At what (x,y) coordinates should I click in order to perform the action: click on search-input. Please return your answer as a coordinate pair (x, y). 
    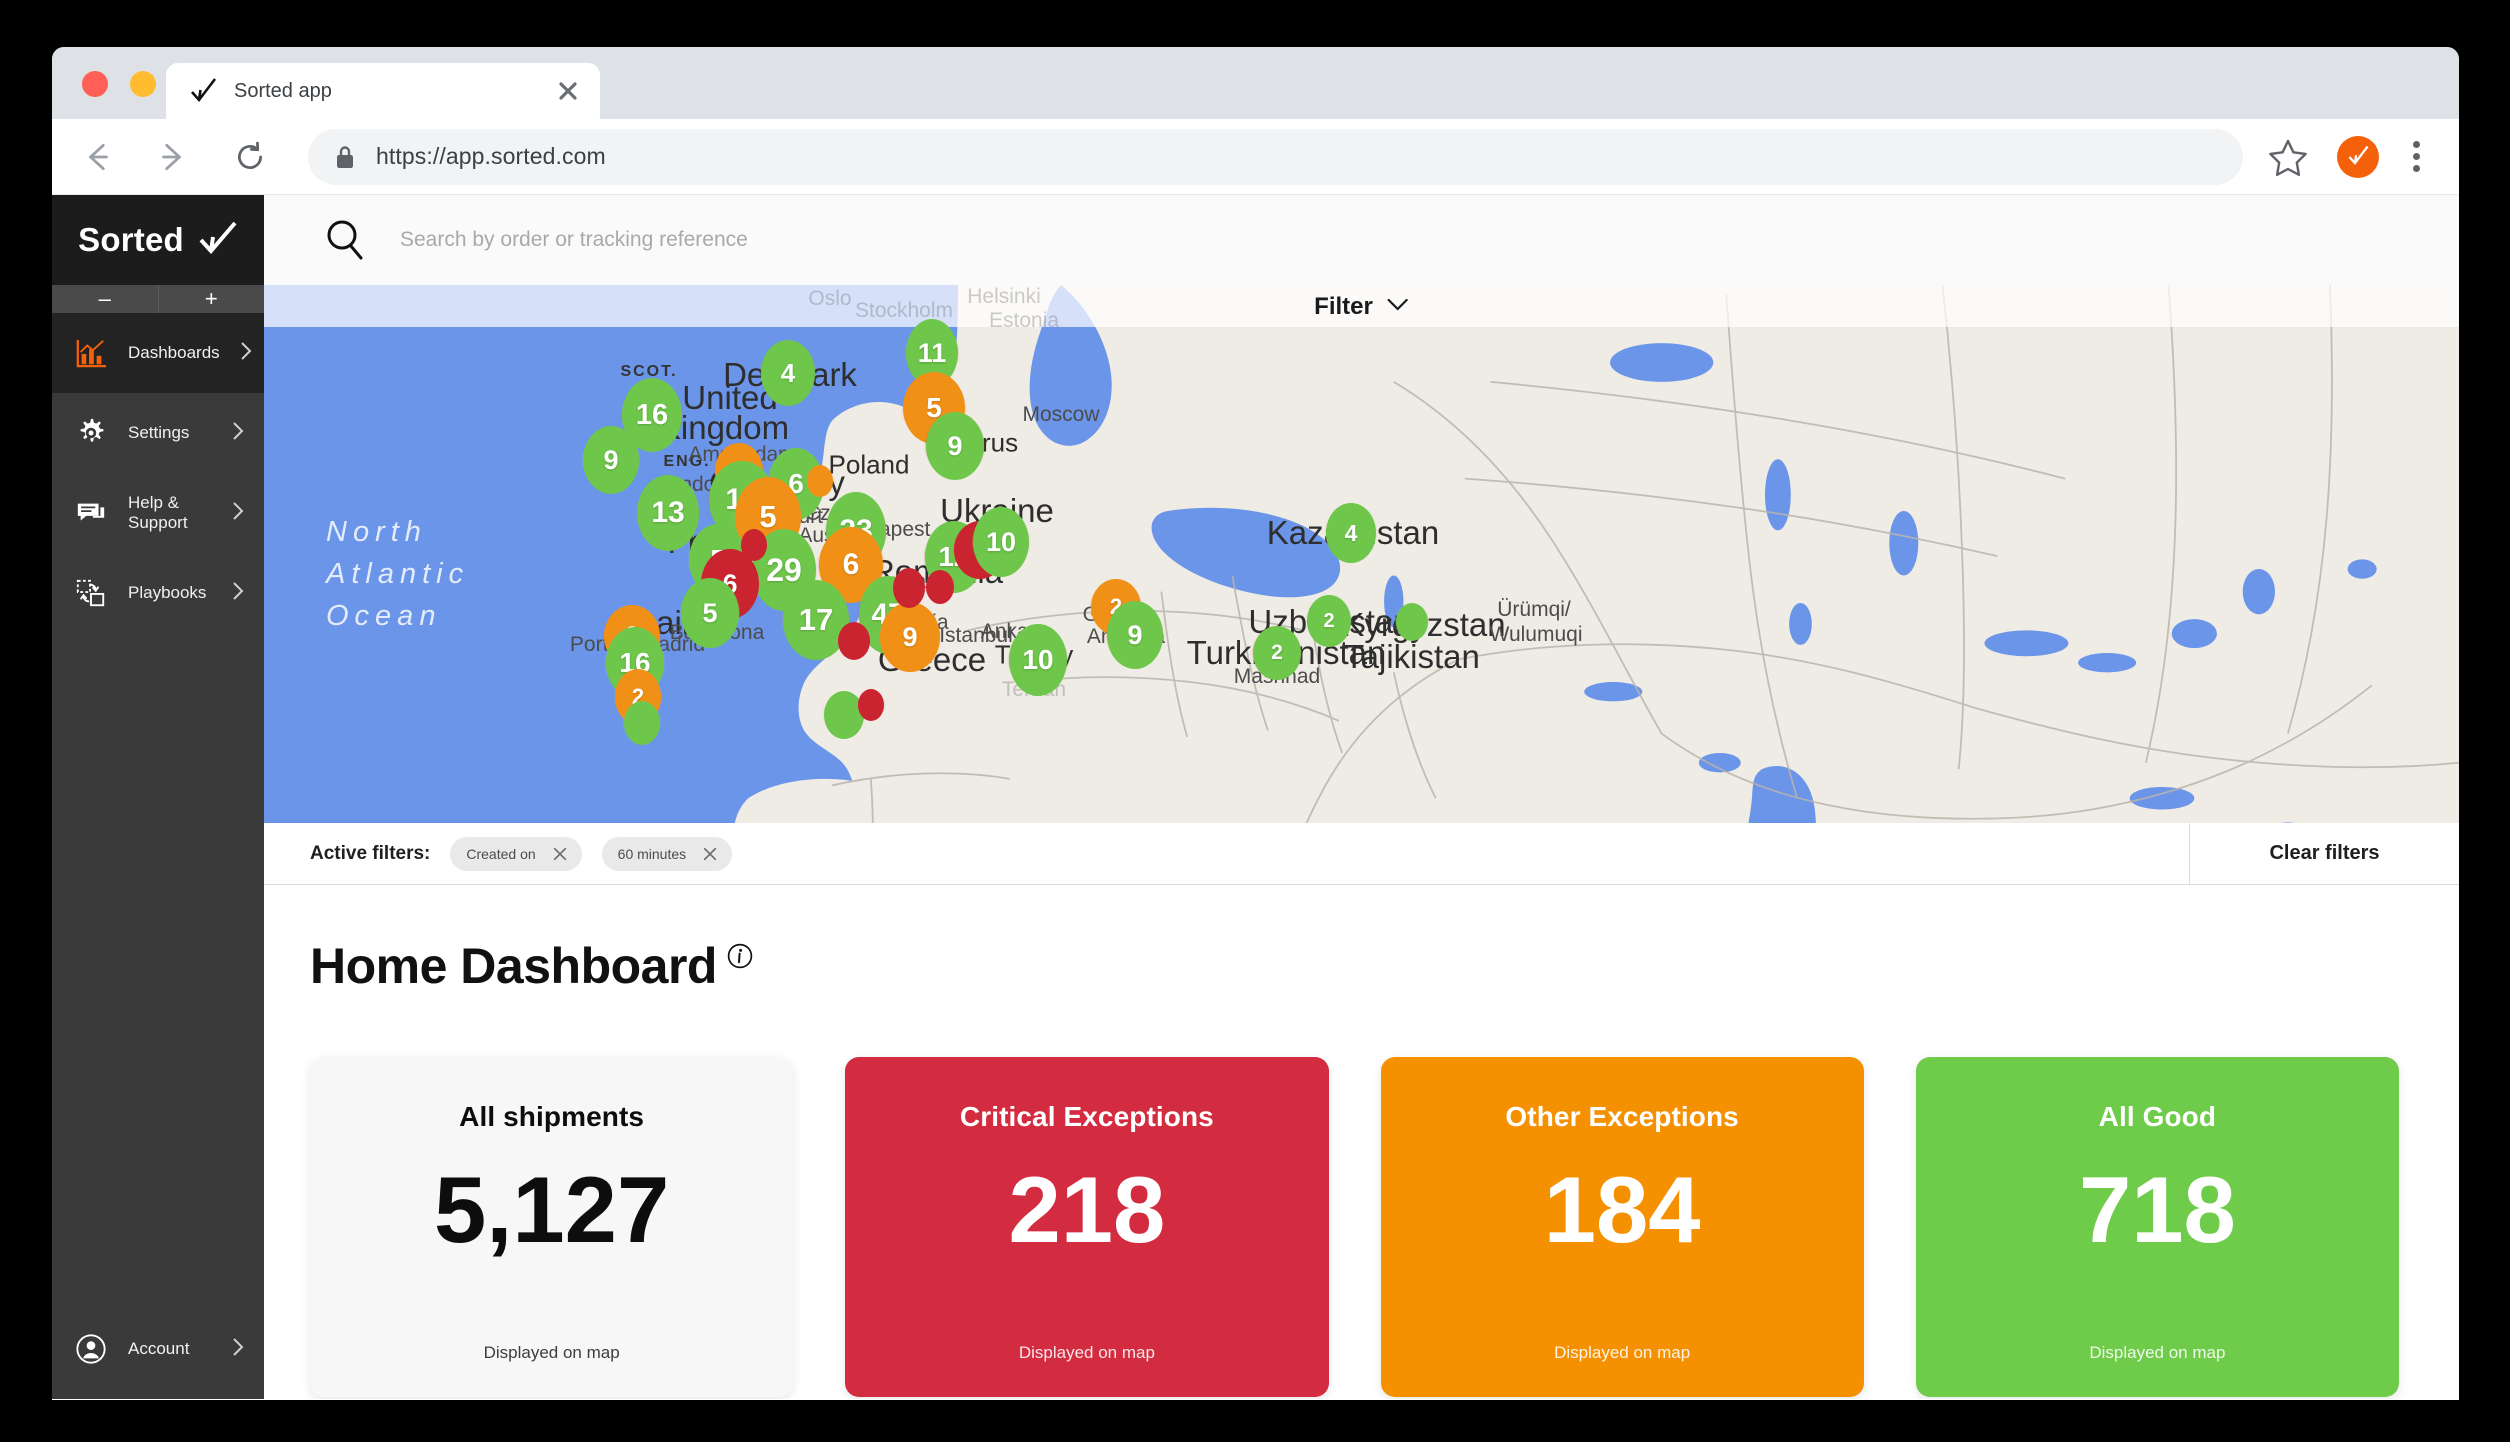
    Looking at the image, I should click on (1429, 240).